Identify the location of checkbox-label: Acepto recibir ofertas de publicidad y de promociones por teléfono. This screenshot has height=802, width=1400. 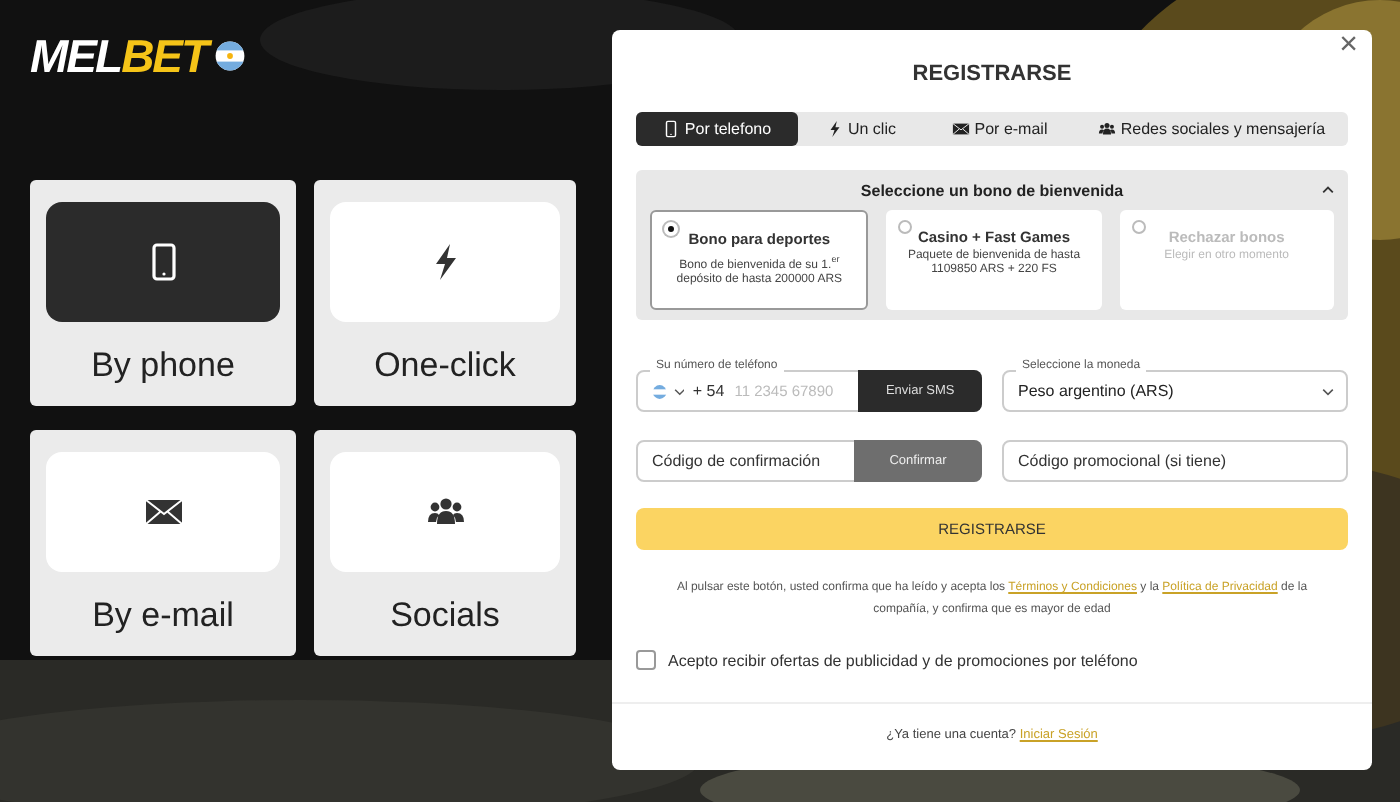
(903, 660).